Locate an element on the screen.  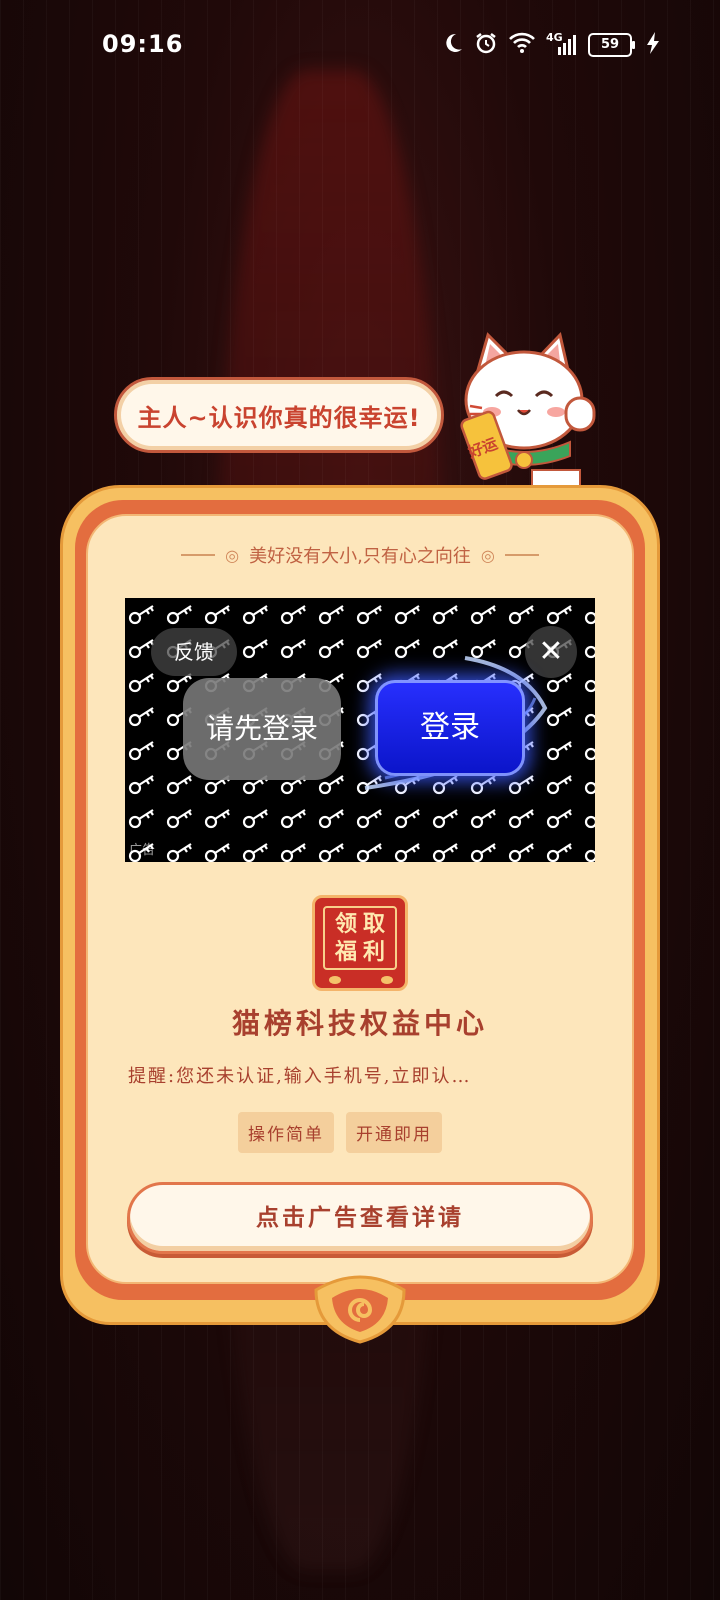
ad-feedback-button: 反馈 is located at coordinates (194, 652).